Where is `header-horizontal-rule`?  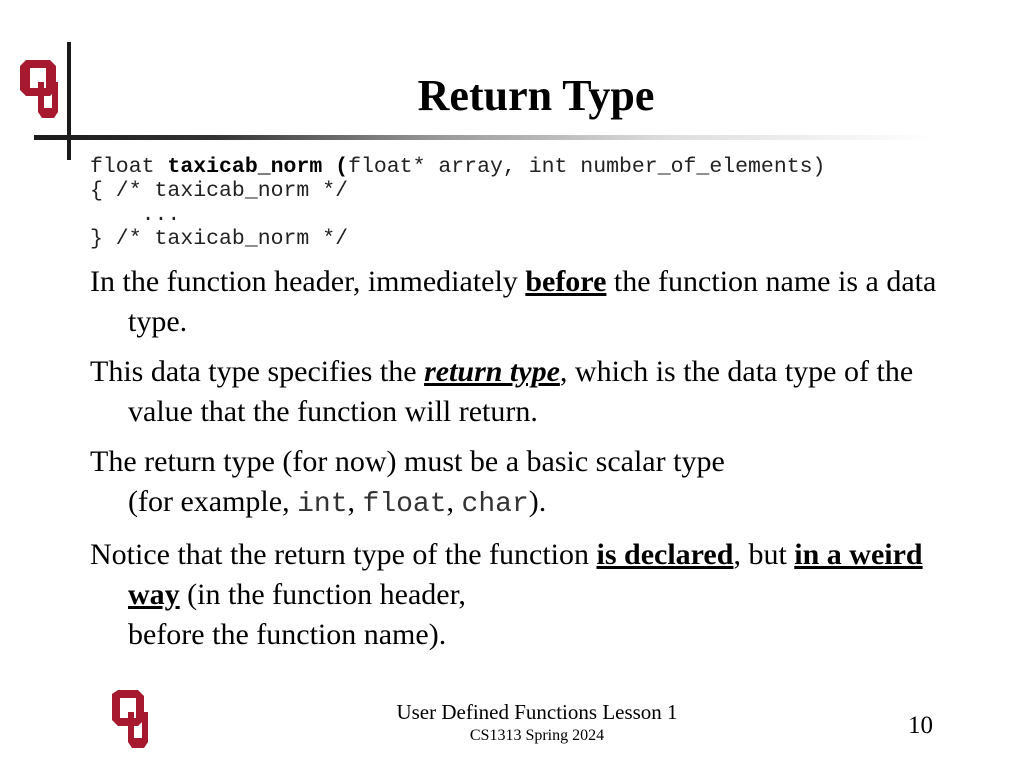 header-horizontal-rule is located at coordinates (484, 137).